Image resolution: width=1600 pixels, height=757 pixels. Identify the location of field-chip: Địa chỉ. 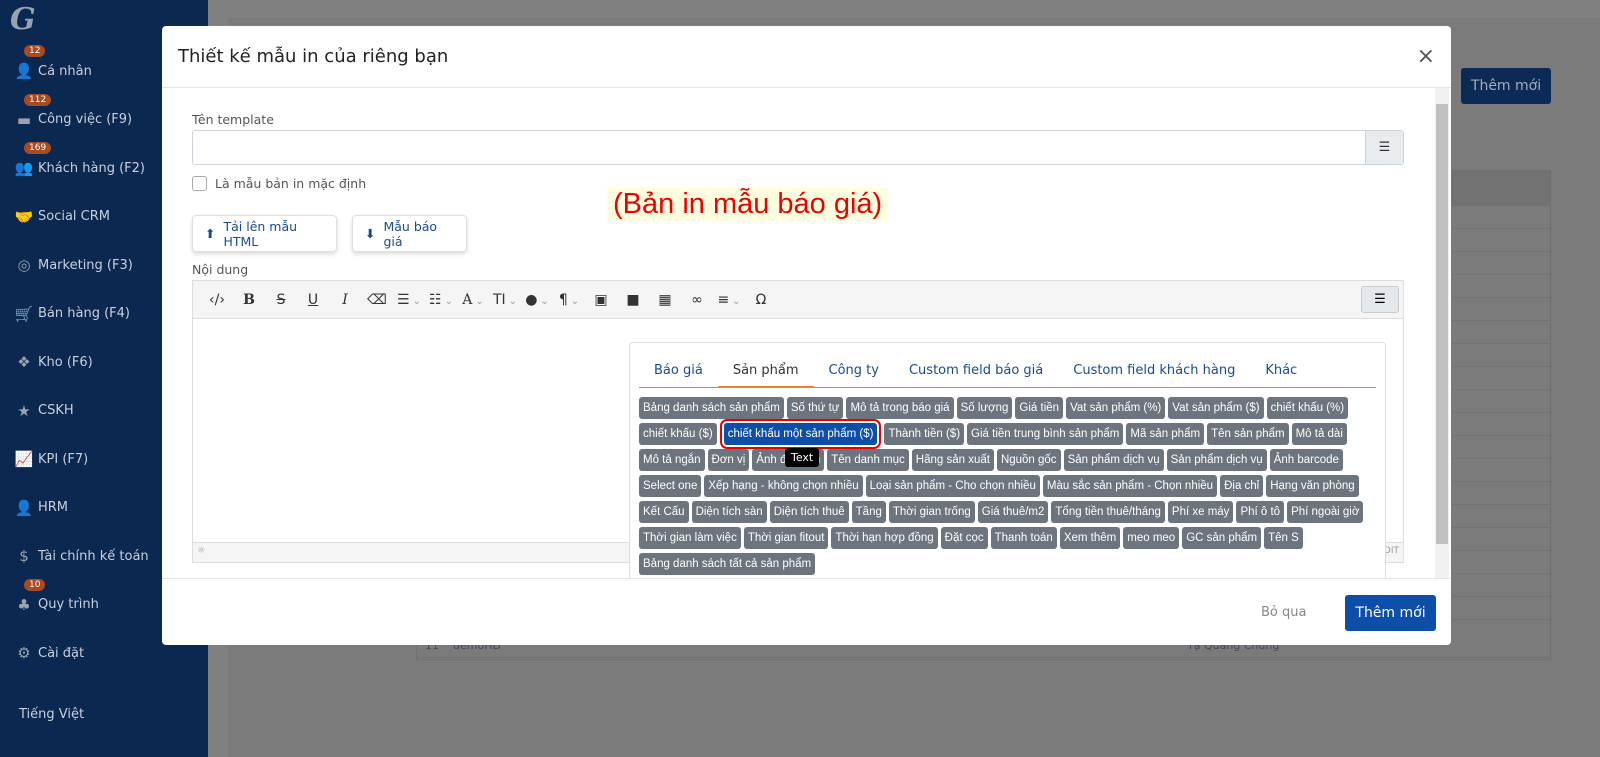
(1242, 486).